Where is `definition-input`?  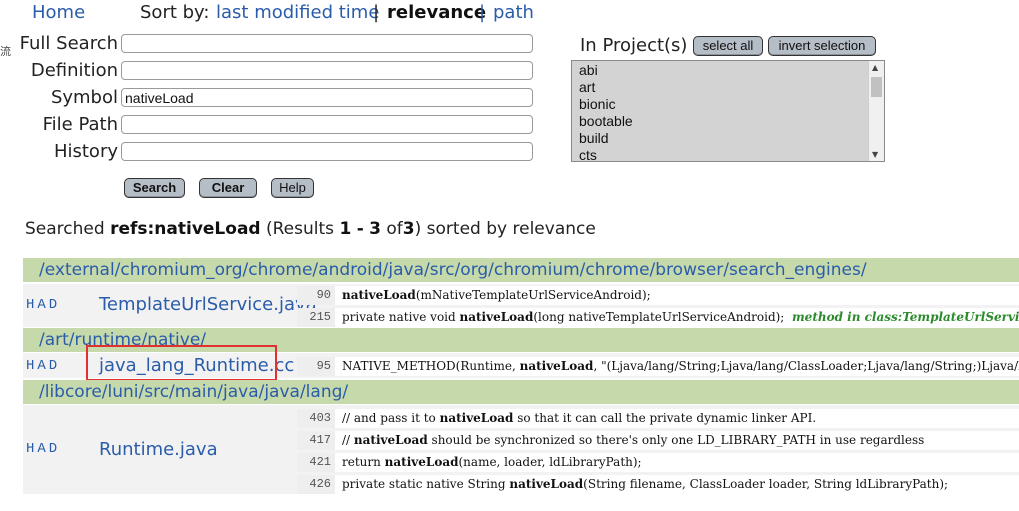 definition-input is located at coordinates (327, 70).